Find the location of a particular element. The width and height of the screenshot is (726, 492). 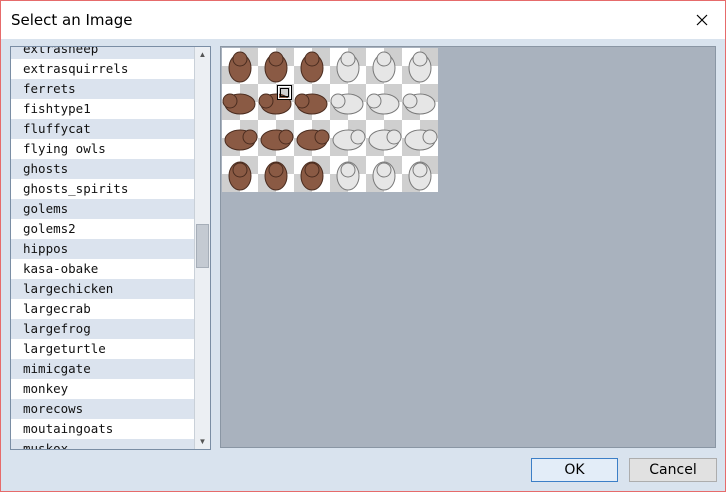

list-item: ghosts is located at coordinates (102, 169).